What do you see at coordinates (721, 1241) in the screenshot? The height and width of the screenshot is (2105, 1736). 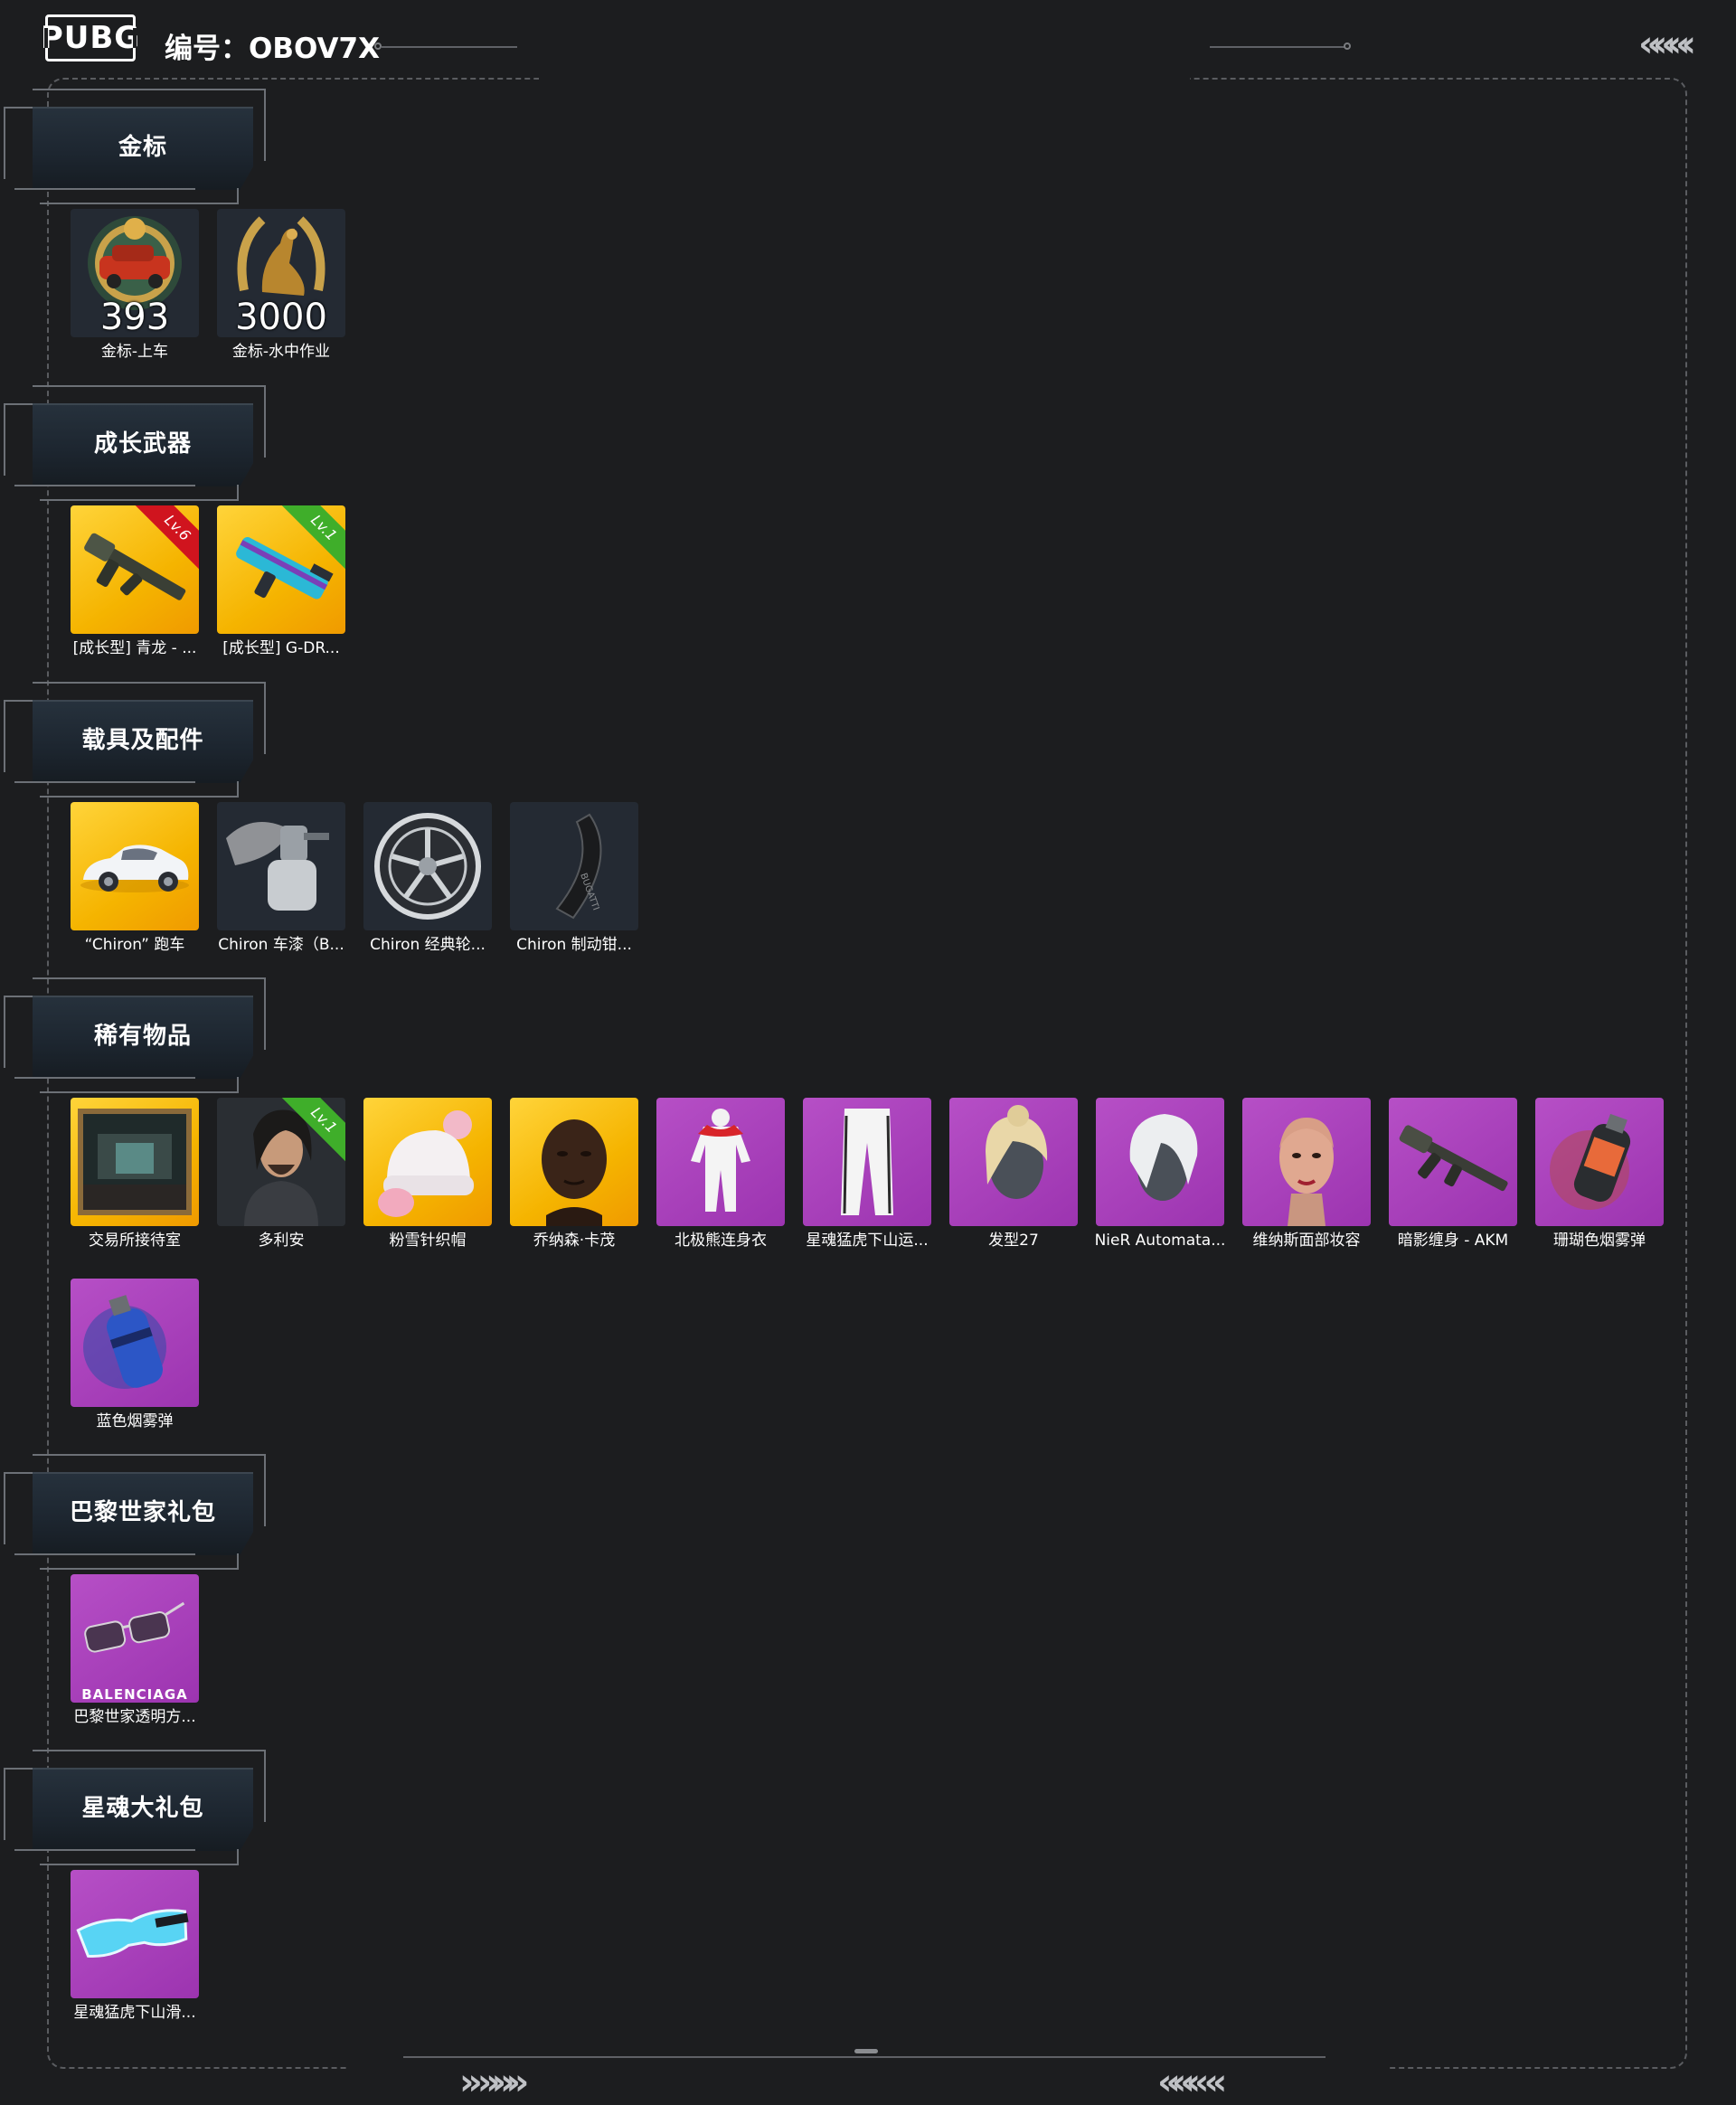 I see `item-label: 北极熊连身衣` at bounding box center [721, 1241].